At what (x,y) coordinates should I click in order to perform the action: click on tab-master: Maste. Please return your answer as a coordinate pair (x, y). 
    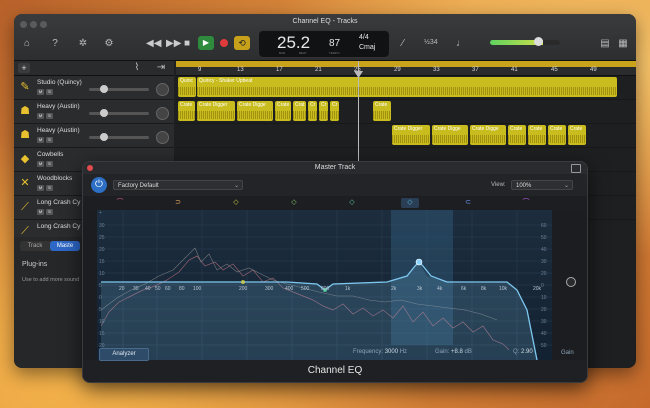
    Looking at the image, I should click on (65, 246).